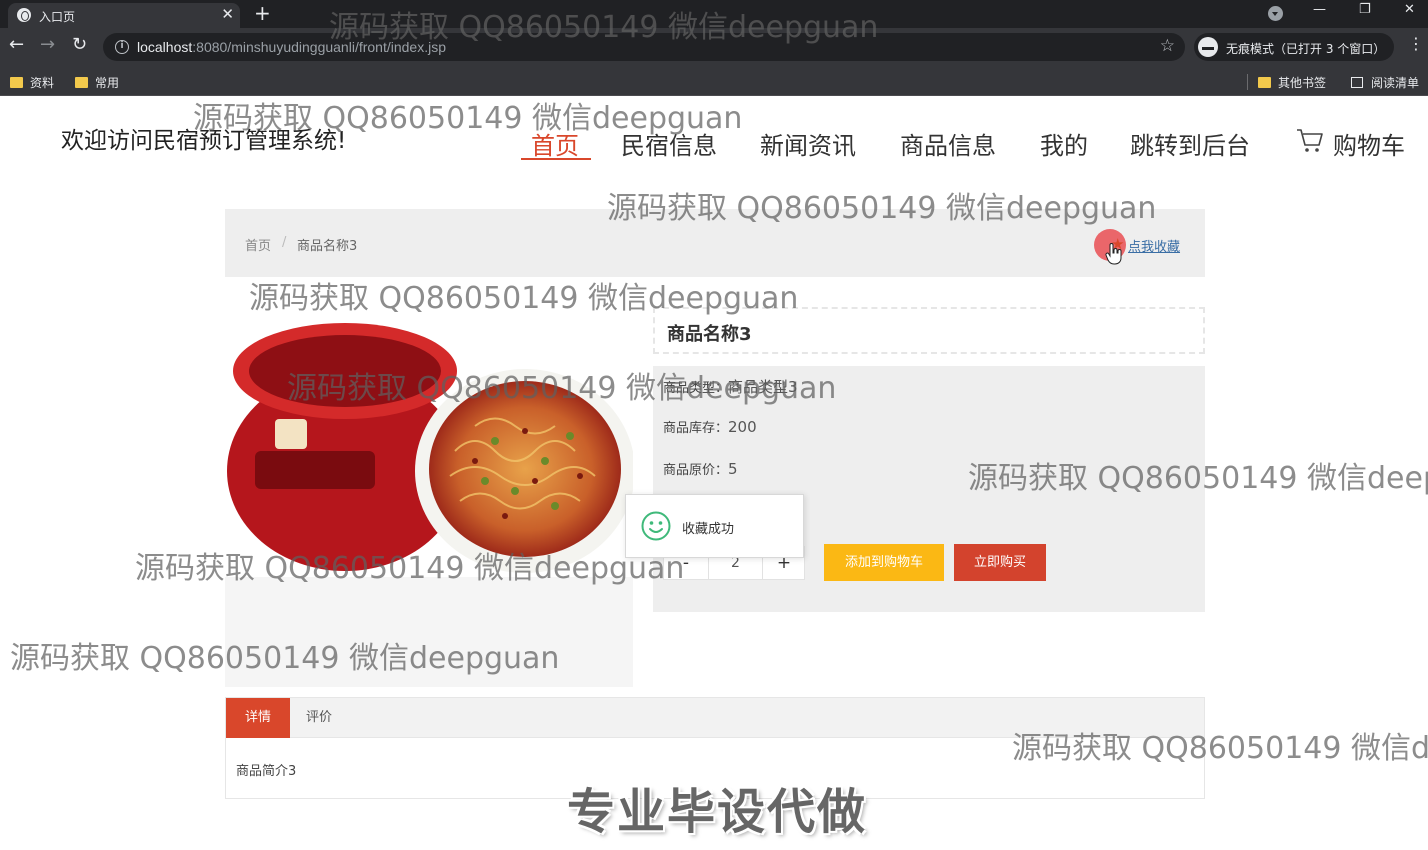 The width and height of the screenshot is (1428, 850). Describe the element at coordinates (24, 15) in the screenshot. I see `globe-icon` at that location.